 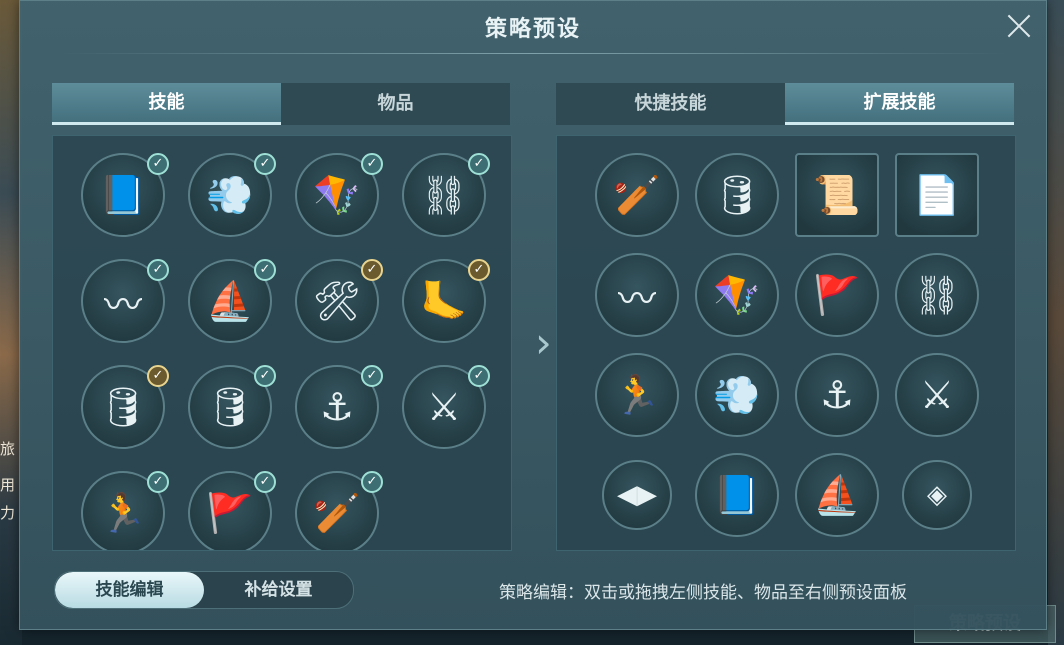 I want to click on skill-slot: ⚓ ✓, so click(x=339, y=407).